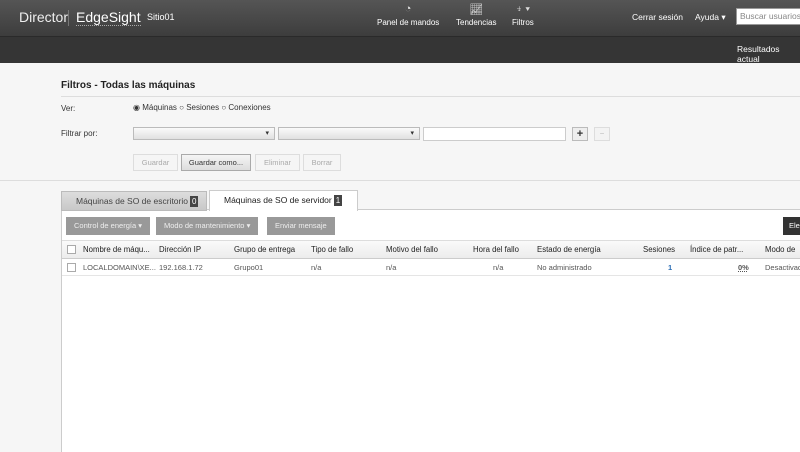 The width and height of the screenshot is (800, 452). Describe the element at coordinates (181, 267) in the screenshot. I see `cell-ip-address: 192.168.1.72` at that location.